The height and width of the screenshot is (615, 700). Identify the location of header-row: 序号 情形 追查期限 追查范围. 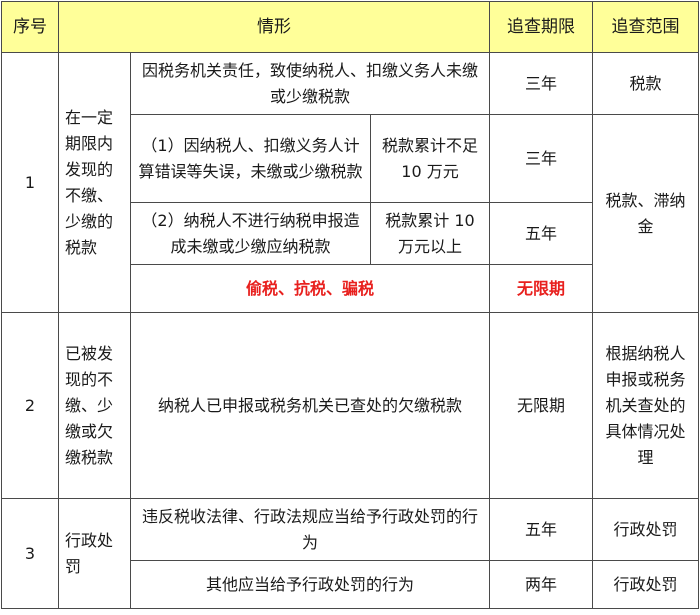
(350, 27).